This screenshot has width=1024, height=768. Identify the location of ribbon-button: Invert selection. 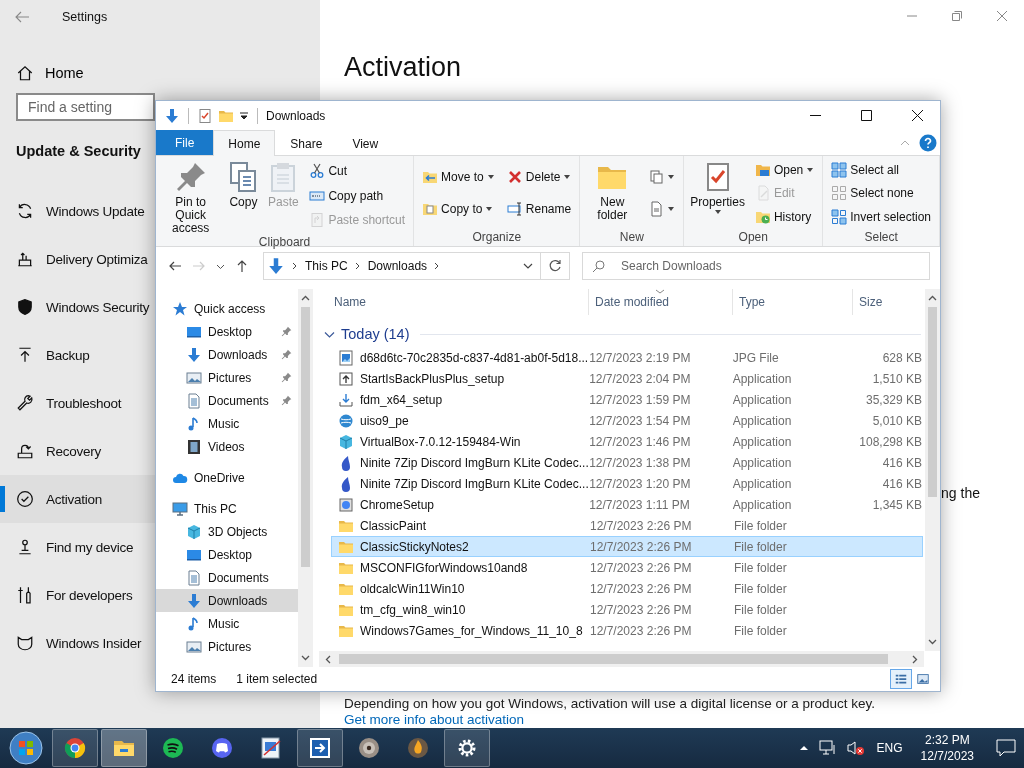
(881, 216).